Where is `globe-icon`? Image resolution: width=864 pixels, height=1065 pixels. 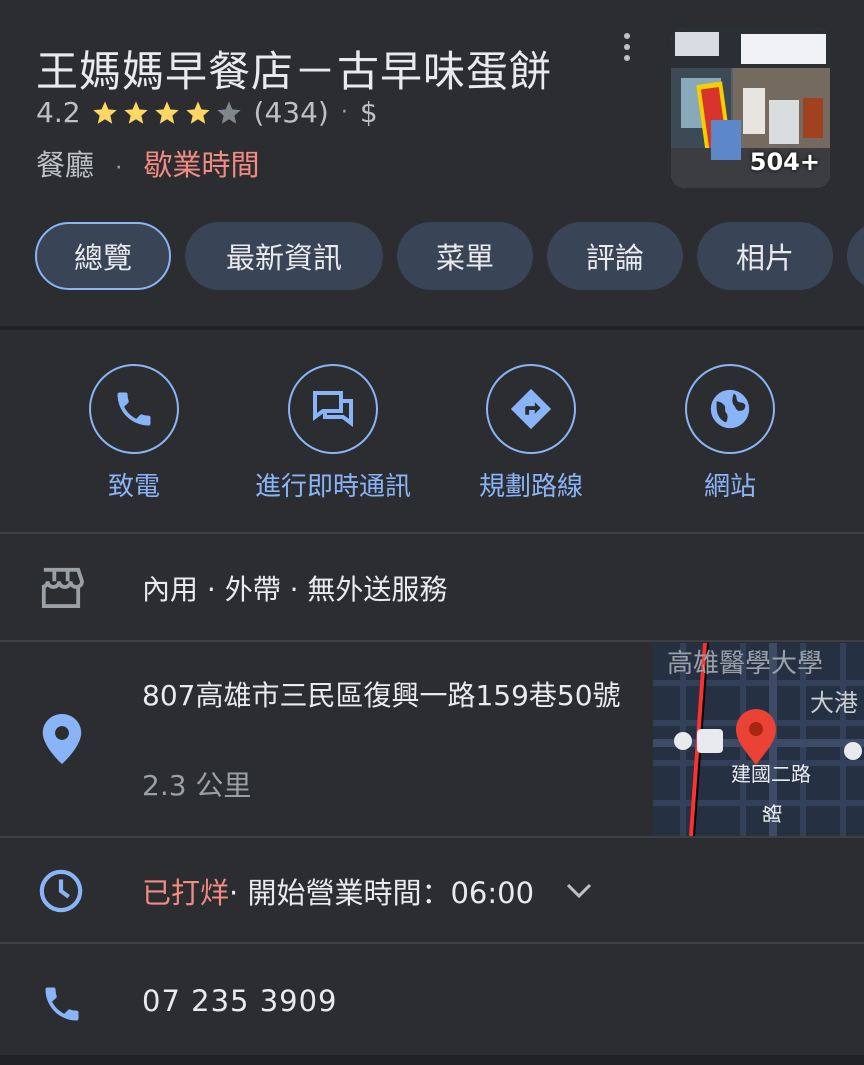 globe-icon is located at coordinates (730, 409).